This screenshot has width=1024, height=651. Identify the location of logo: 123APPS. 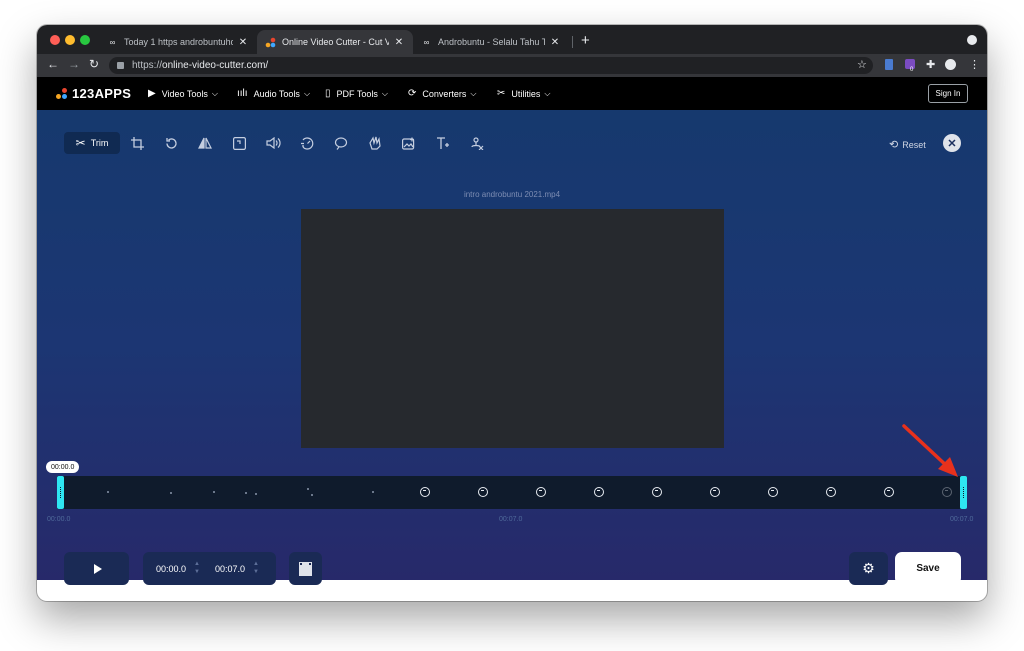
(93, 93).